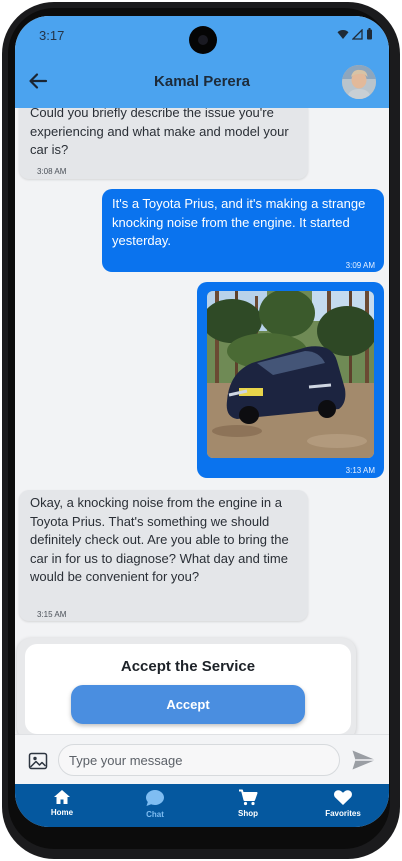  What do you see at coordinates (360, 265) in the screenshot?
I see `message-time: 3:09 AM` at bounding box center [360, 265].